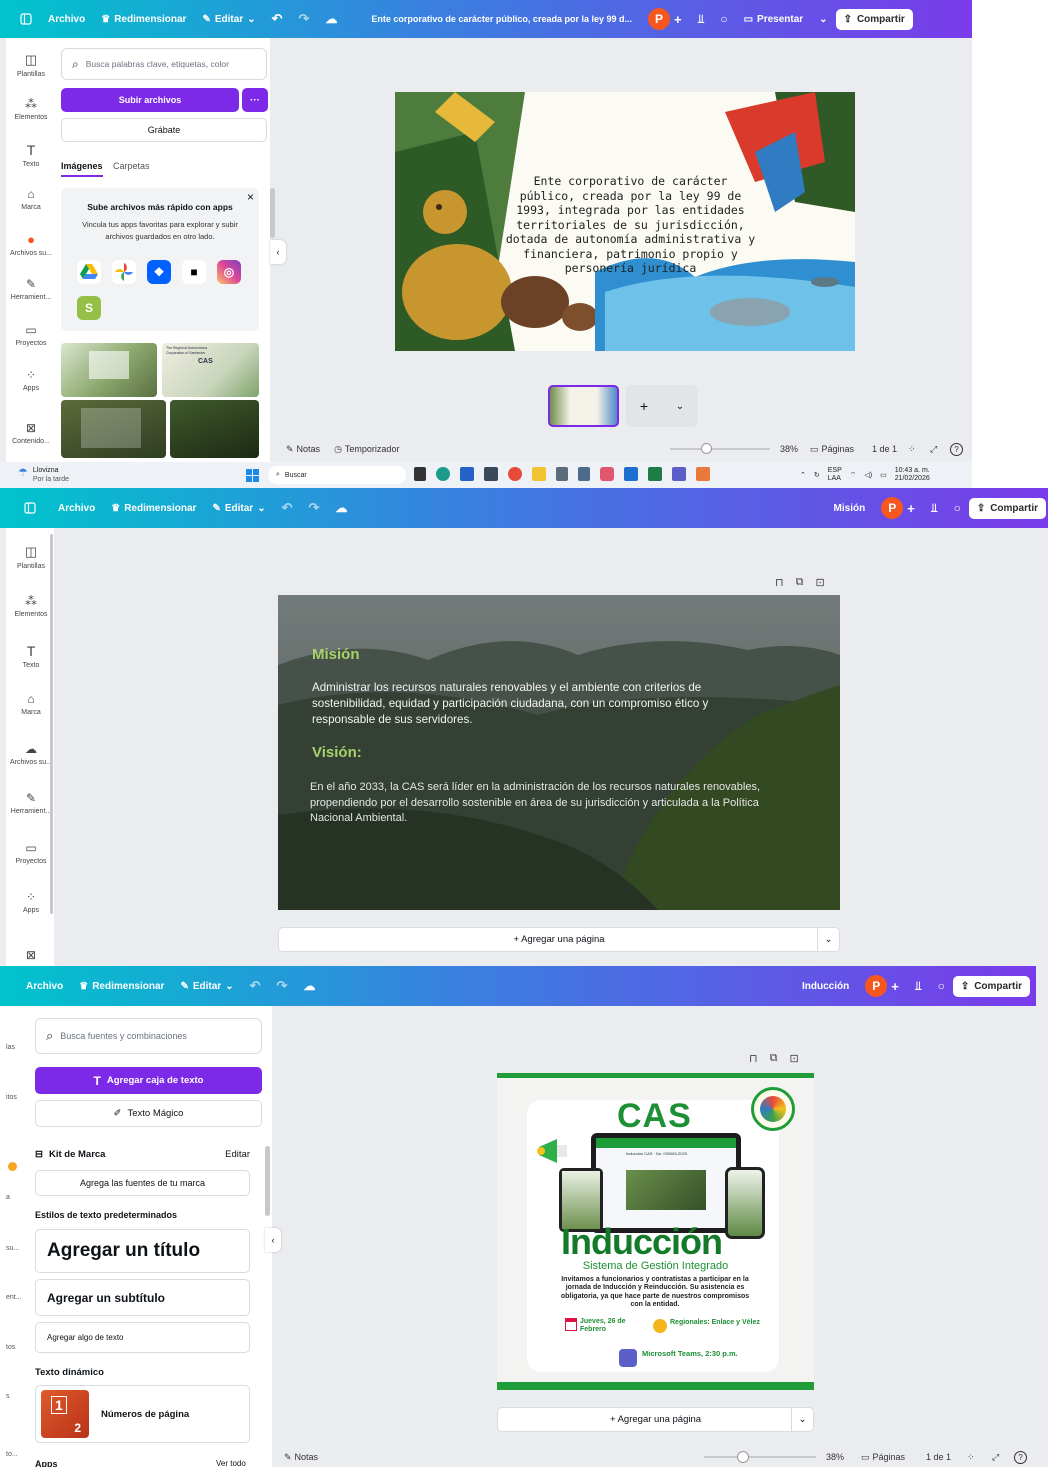 This screenshot has width=1048, height=1467. Describe the element at coordinates (142, 1337) in the screenshot. I see `add-body-text-button: Agregar algo de texto` at that location.